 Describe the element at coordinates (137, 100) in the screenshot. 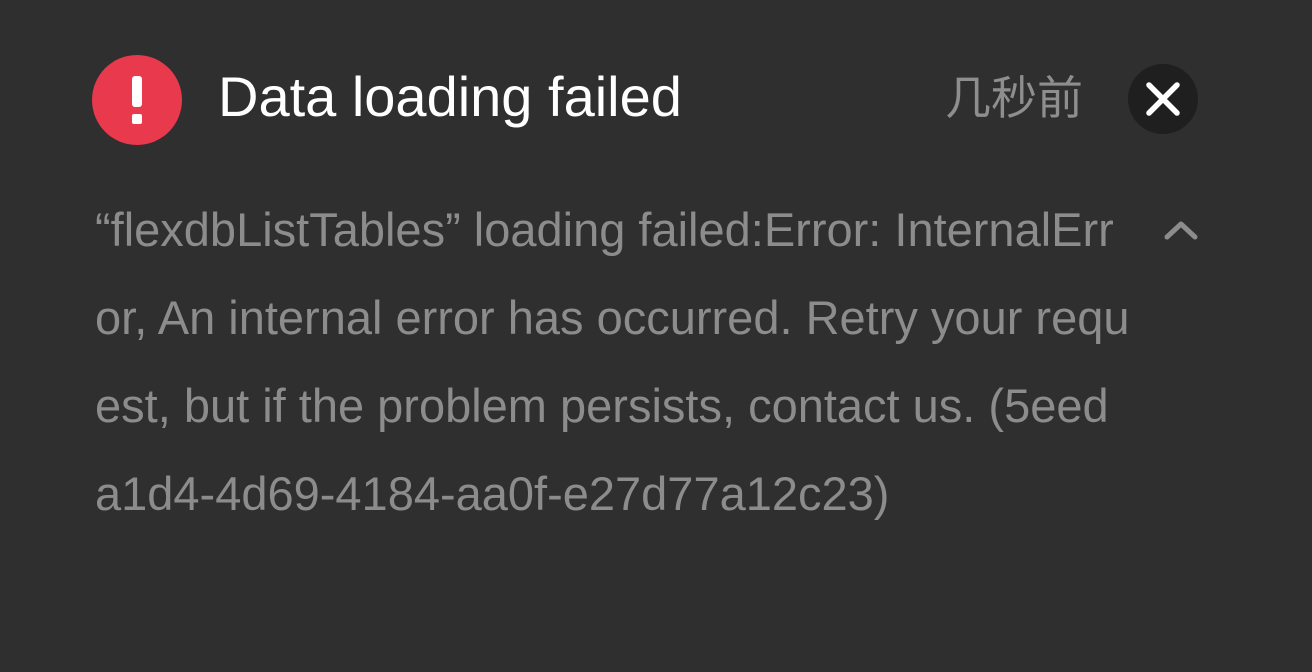

I see `error-icon` at that location.